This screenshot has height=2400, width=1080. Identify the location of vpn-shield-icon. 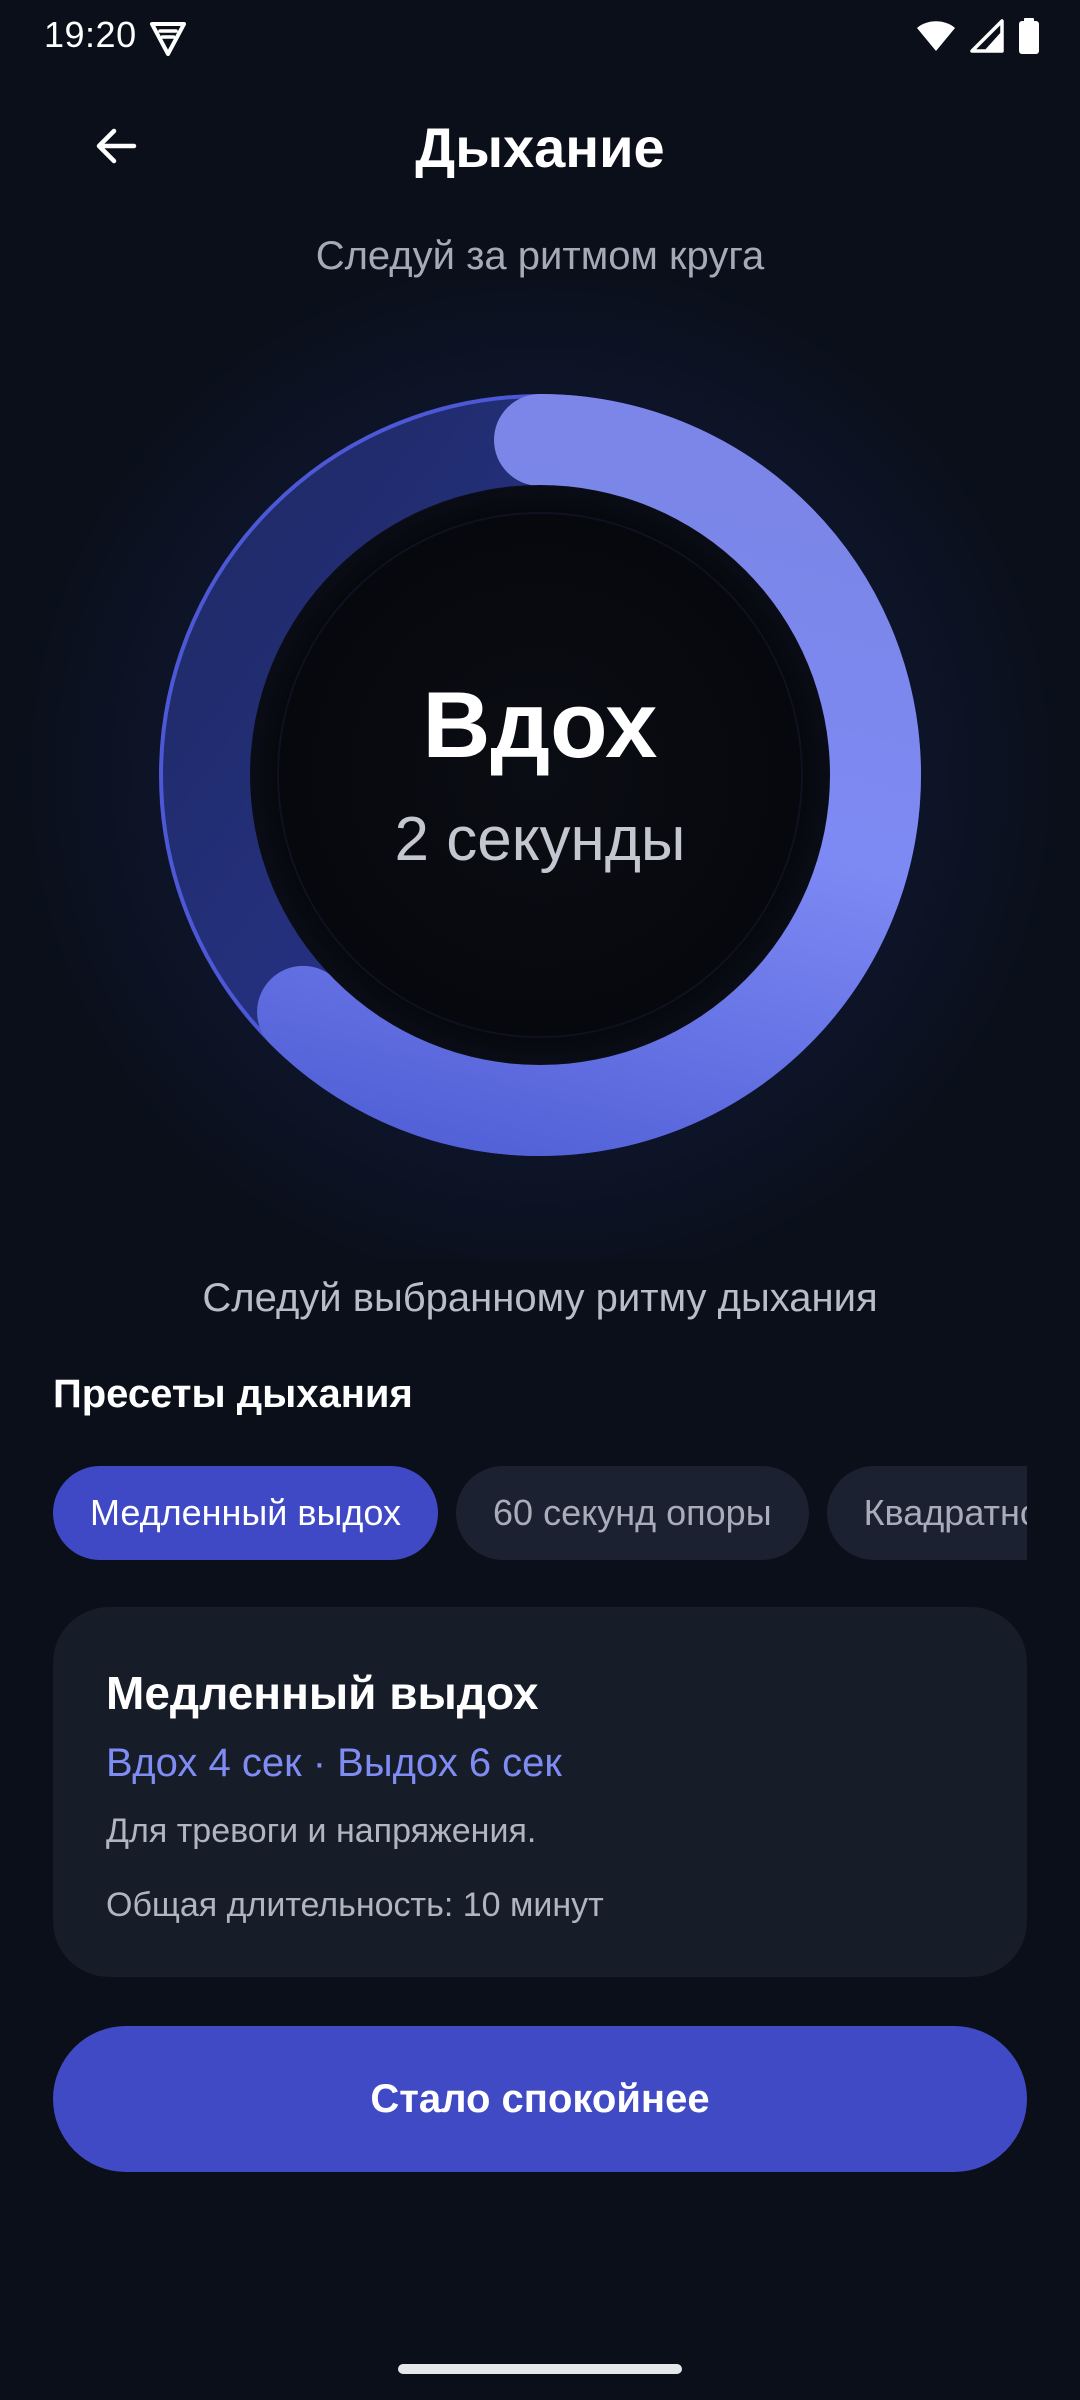
(168, 38).